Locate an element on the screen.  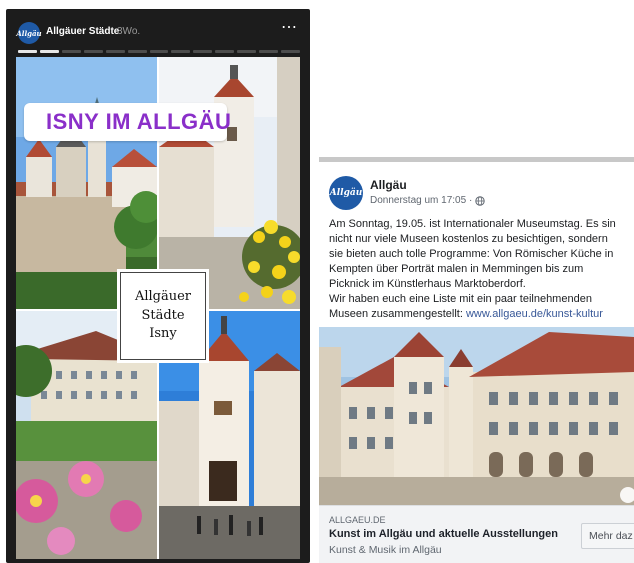
post-timestamp: Donnerstag um 17:05 · is located at coordinates (421, 200).